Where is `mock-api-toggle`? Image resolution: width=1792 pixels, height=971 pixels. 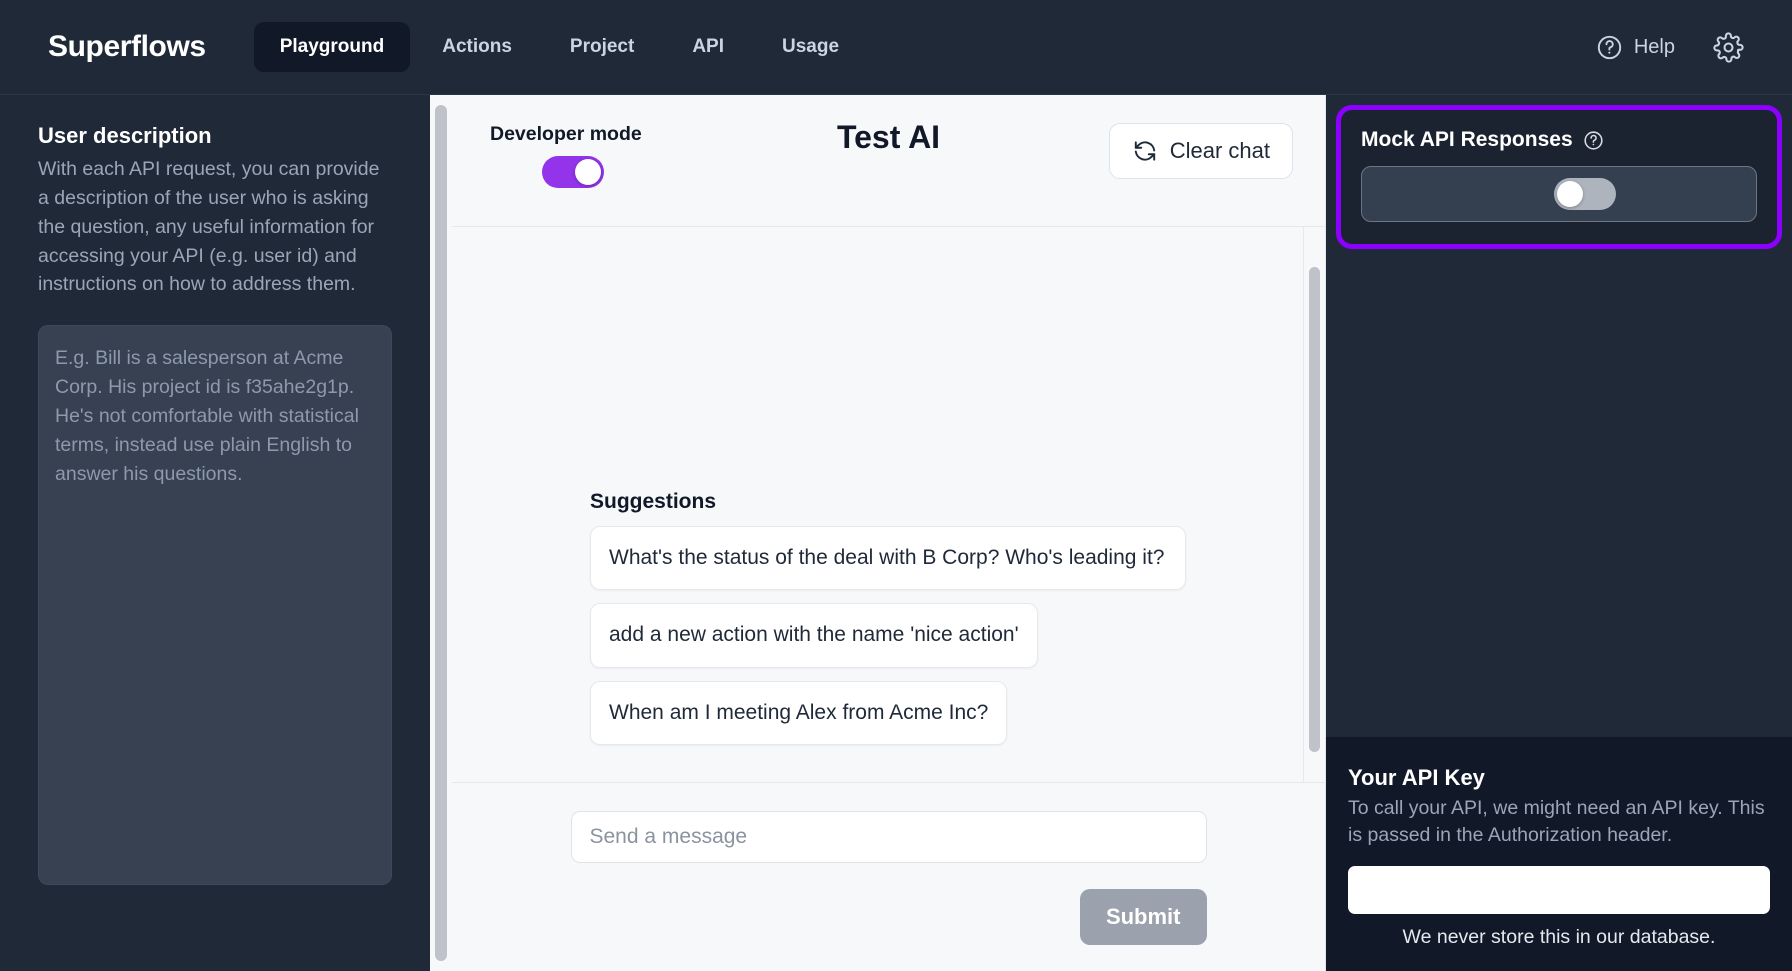
mock-api-toggle is located at coordinates (1585, 194).